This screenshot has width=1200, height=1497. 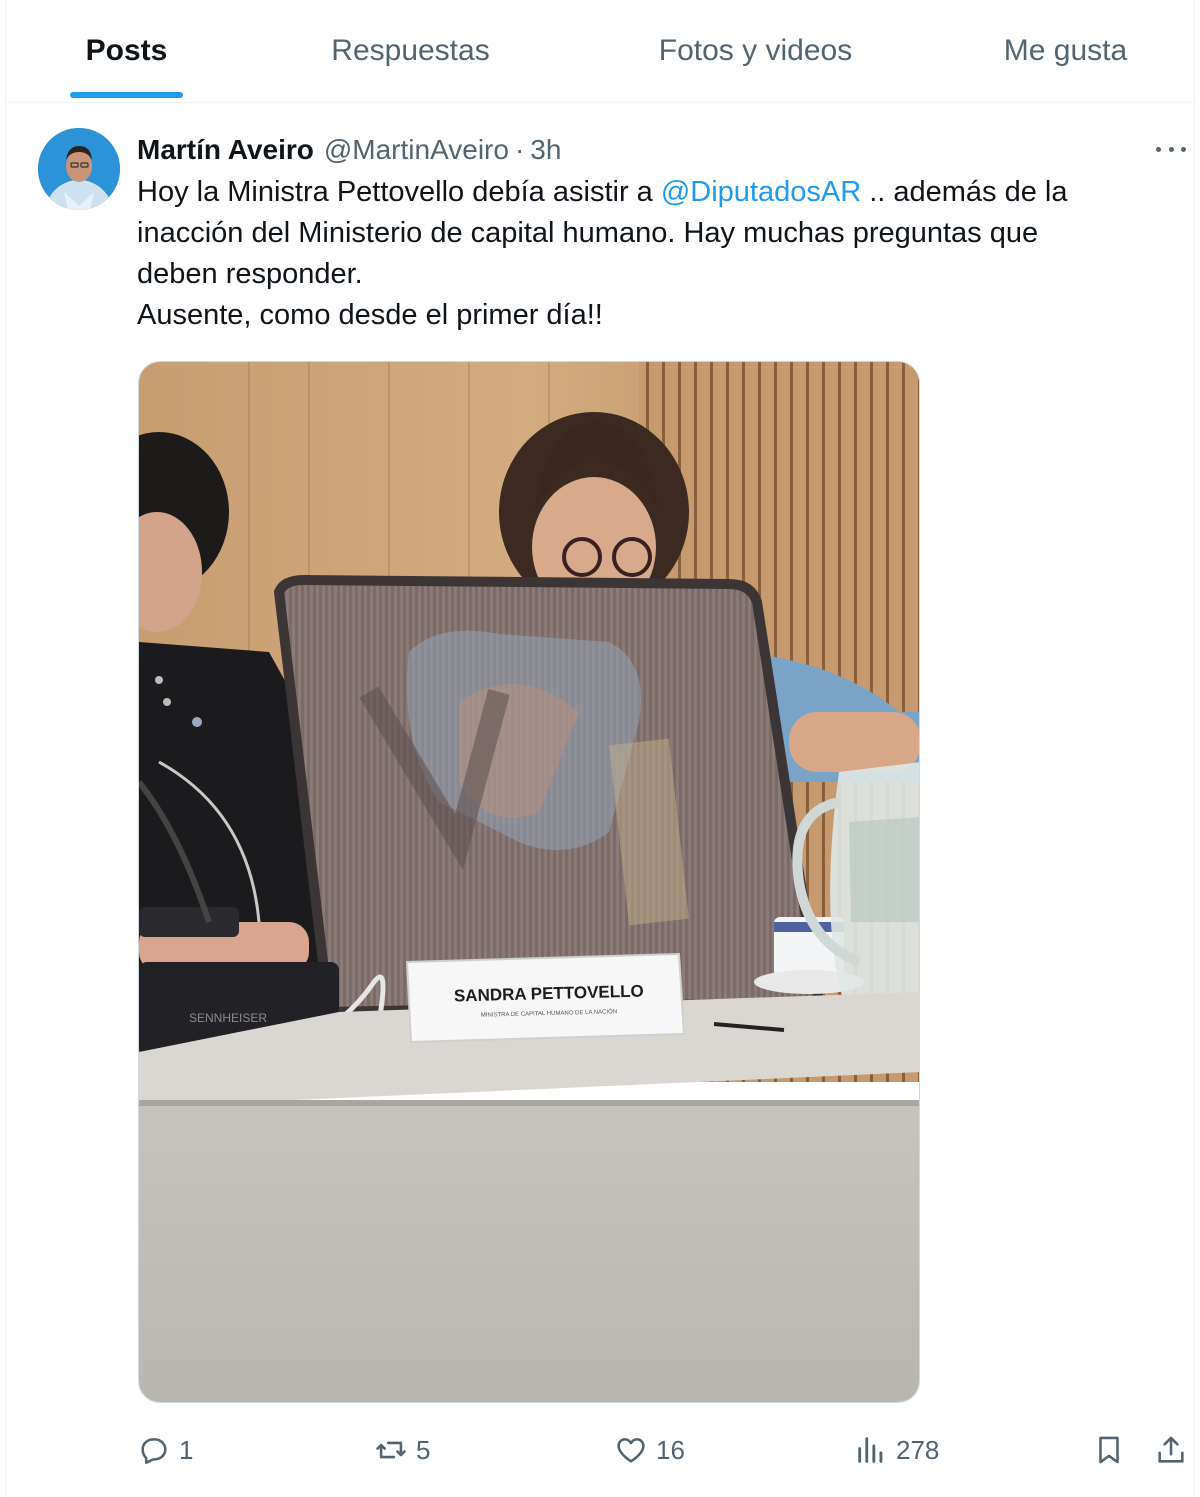 What do you see at coordinates (250, 274) in the screenshot?
I see `post-text-line: deben responder.` at bounding box center [250, 274].